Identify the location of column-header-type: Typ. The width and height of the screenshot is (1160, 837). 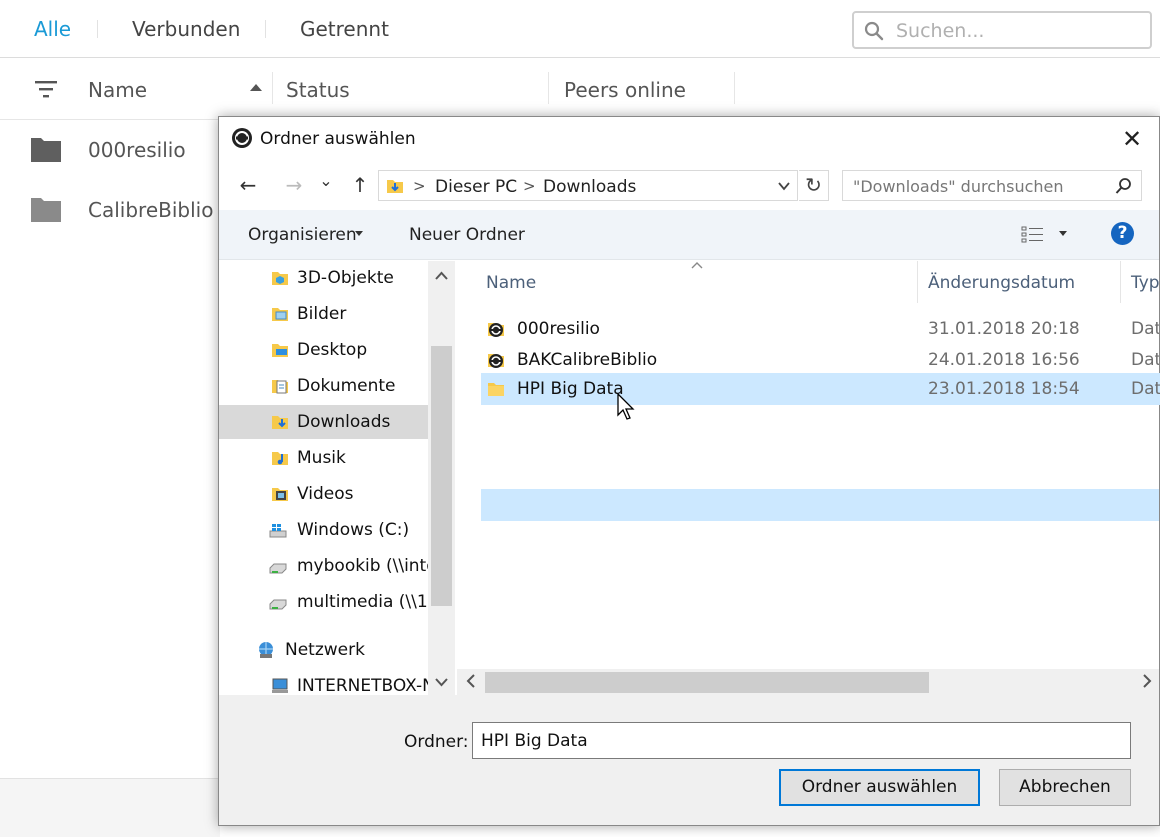
(1145, 283).